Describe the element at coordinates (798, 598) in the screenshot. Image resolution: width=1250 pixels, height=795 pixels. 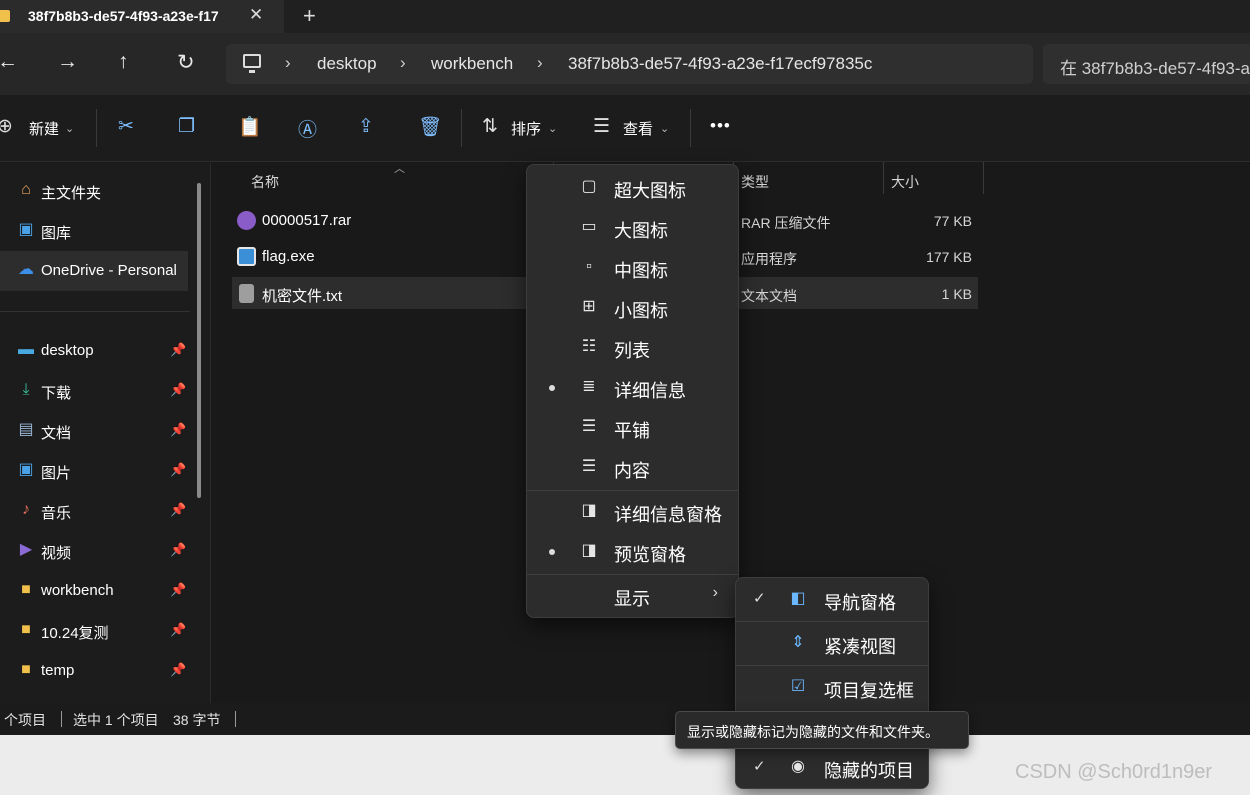
I see `navigation-pane-icon: ◧` at that location.